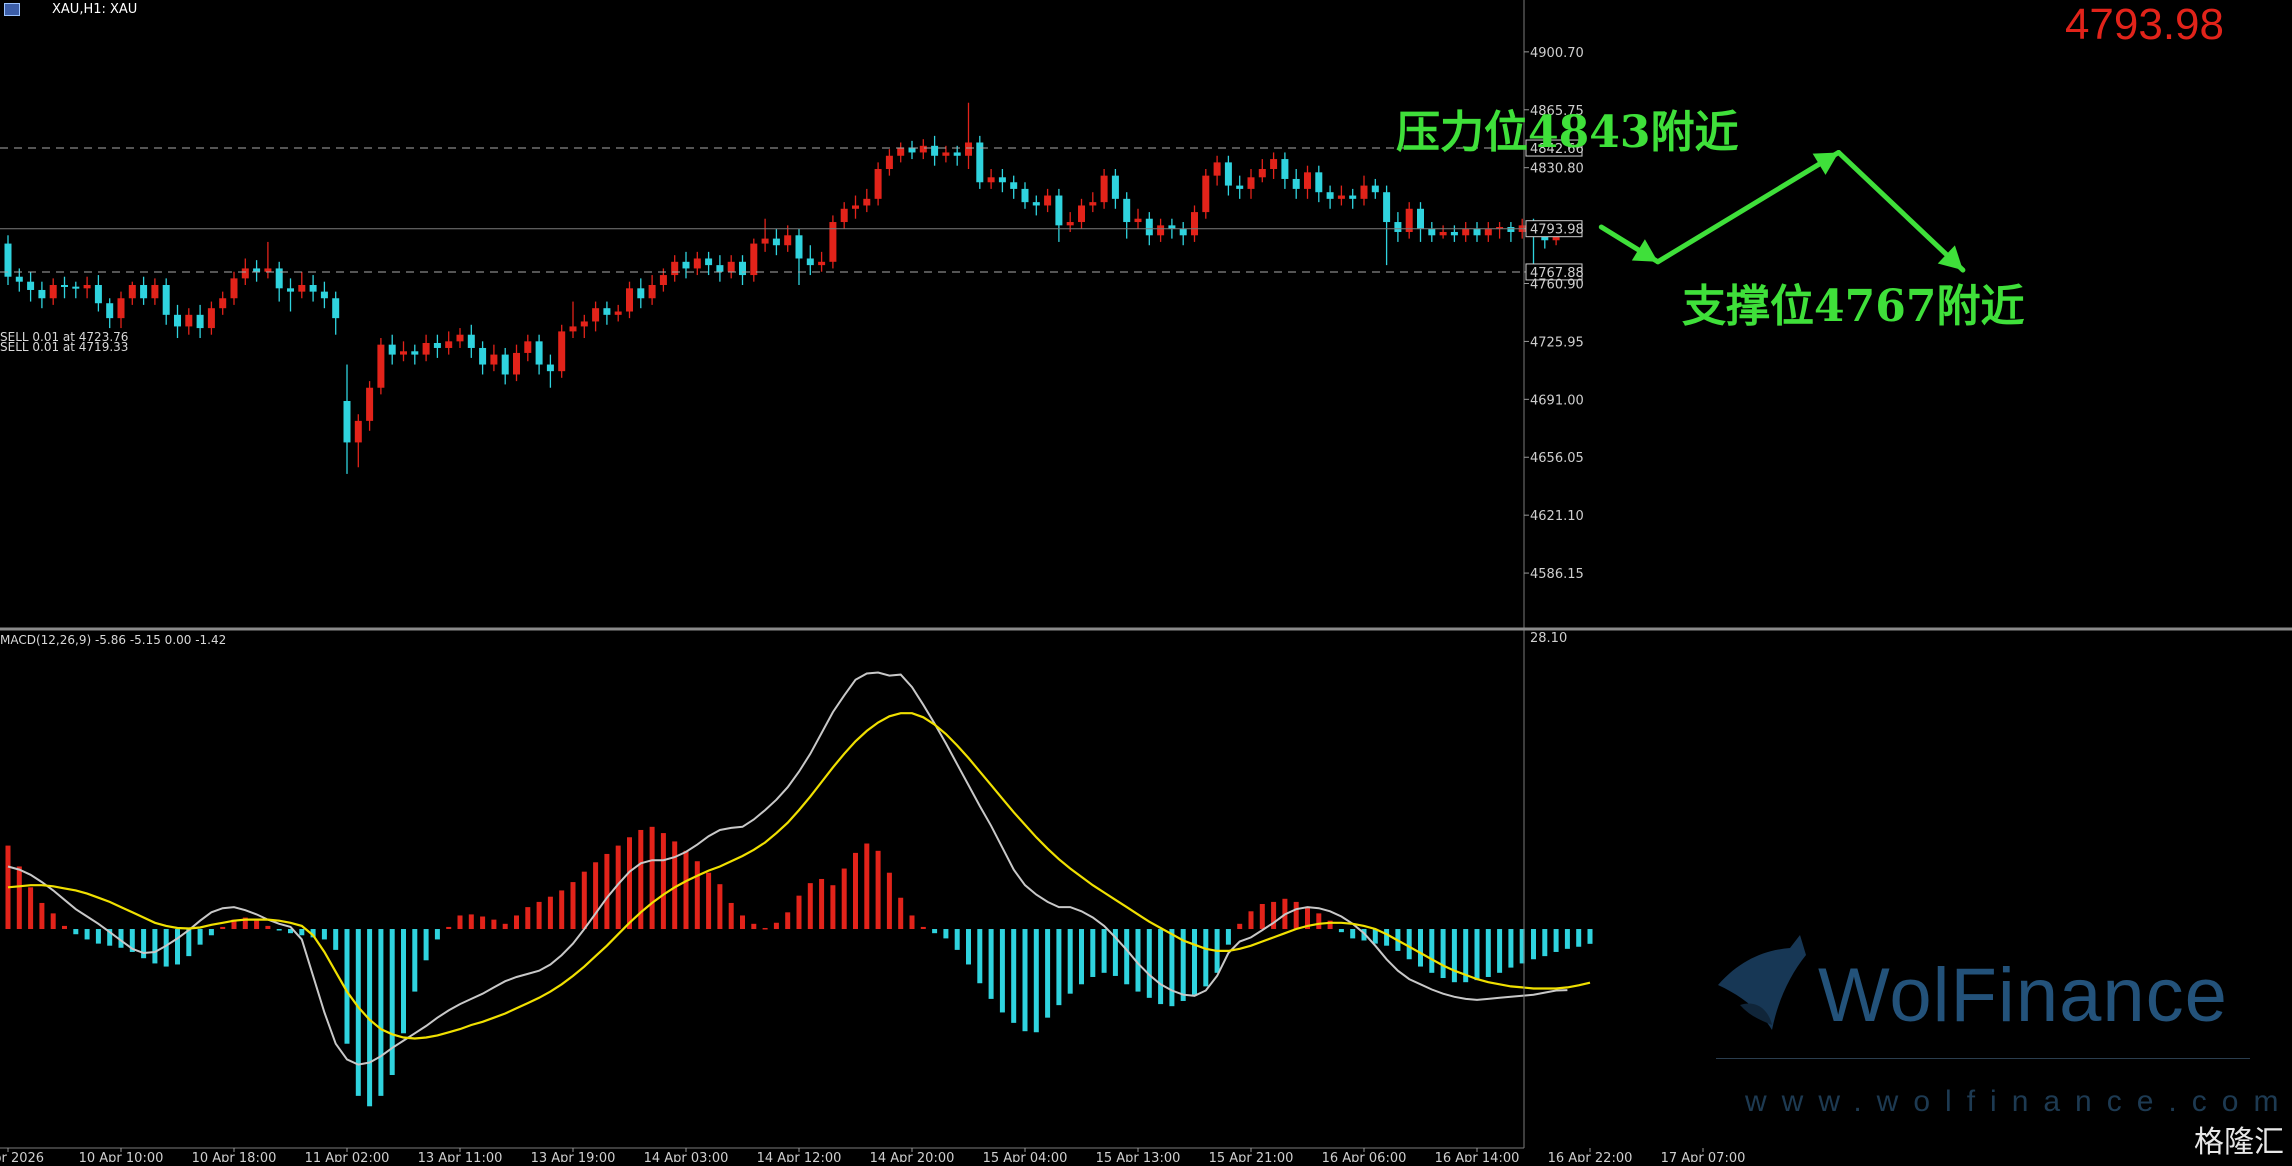  What do you see at coordinates (1557, 285) in the screenshot?
I see `price-tick-label: 4760.90` at bounding box center [1557, 285].